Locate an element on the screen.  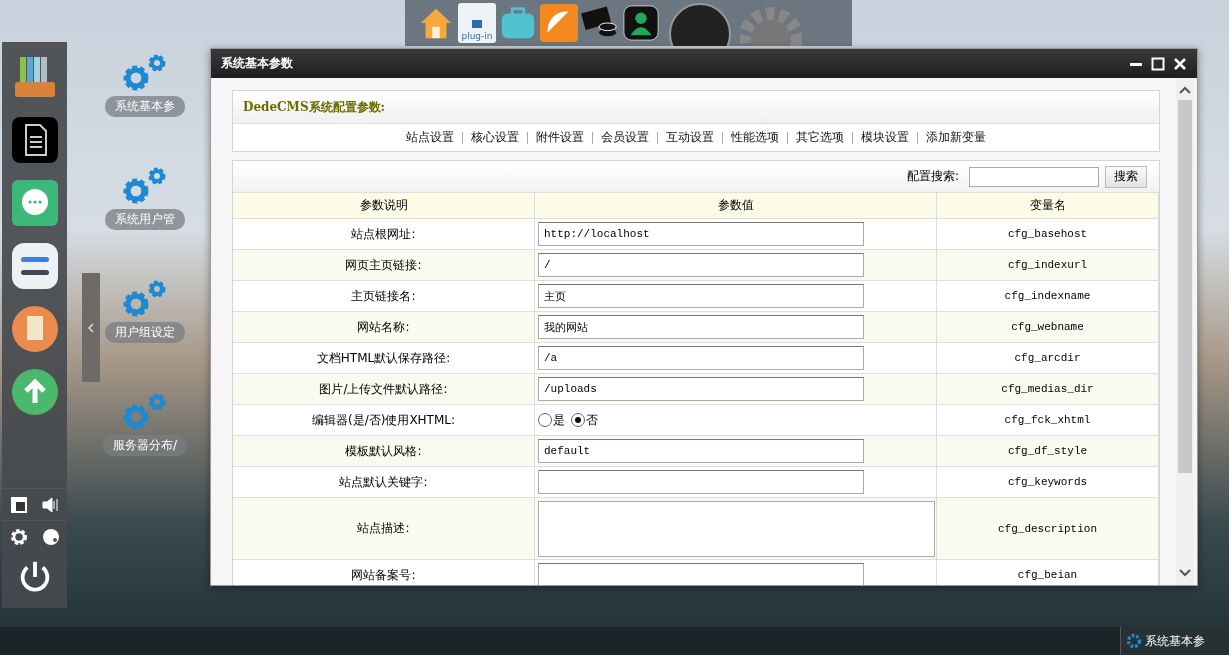
taskbar-item: 系统基本参 is located at coordinates (1174, 641).